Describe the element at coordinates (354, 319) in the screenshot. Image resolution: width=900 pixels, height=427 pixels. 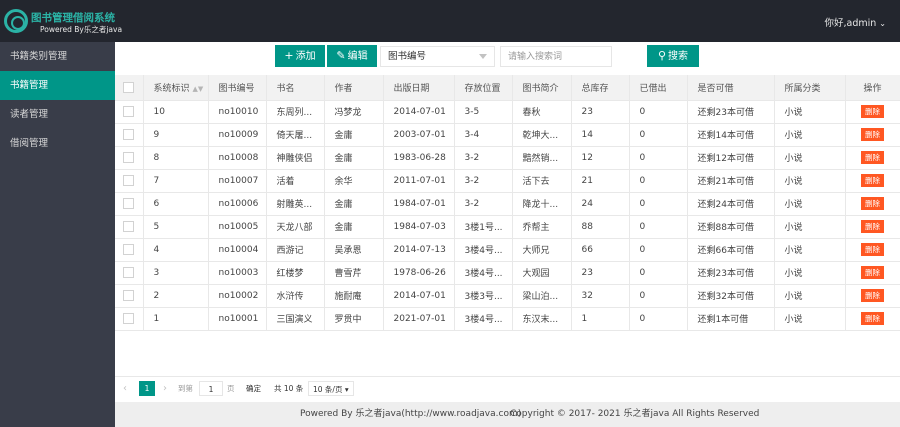
I see `cell-author: 罗贯中` at that location.